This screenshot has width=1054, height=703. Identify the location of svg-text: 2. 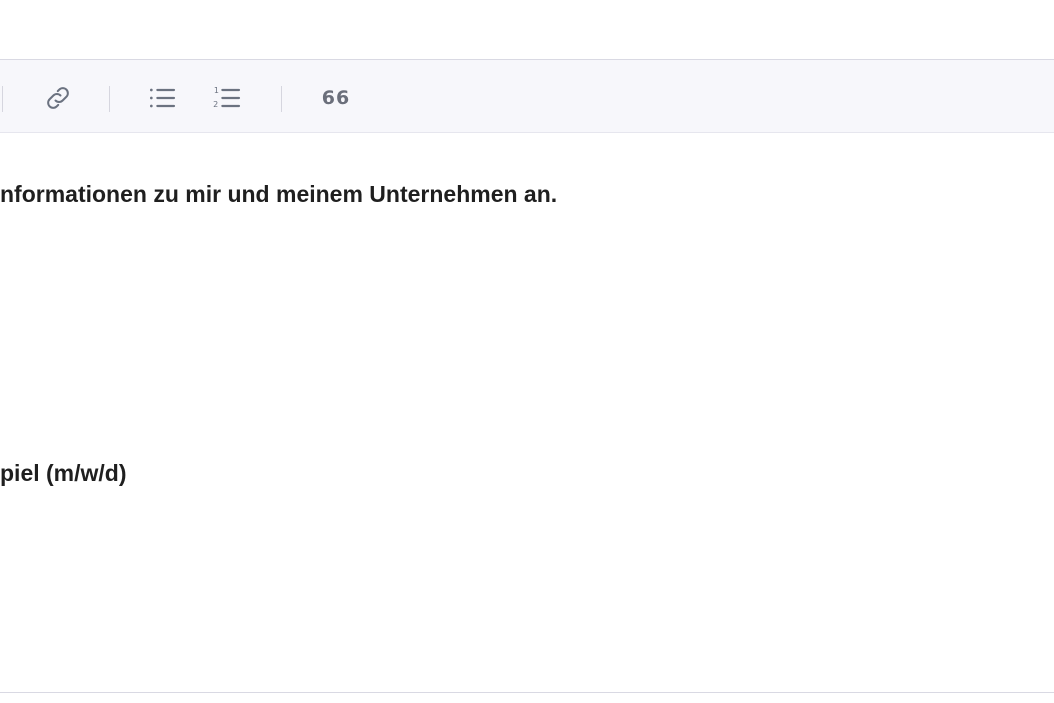
(215, 104).